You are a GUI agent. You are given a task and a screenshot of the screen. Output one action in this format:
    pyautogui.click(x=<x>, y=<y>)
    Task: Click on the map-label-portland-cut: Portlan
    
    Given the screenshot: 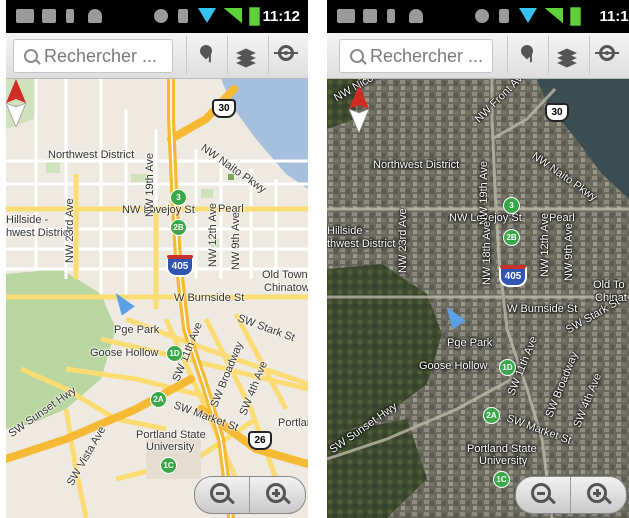 What is the action you would take?
    pyautogui.click(x=293, y=423)
    